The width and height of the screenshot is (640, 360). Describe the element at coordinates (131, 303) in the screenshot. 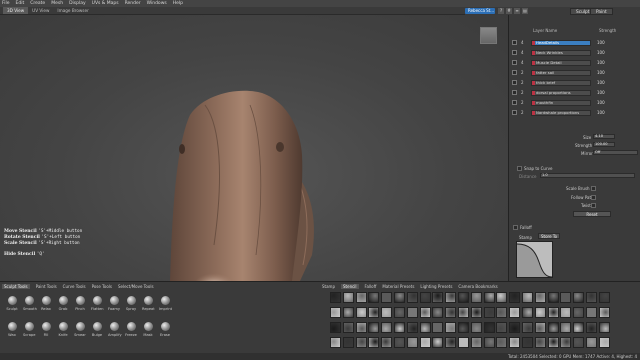

I see `tool-spray: Spray` at that location.